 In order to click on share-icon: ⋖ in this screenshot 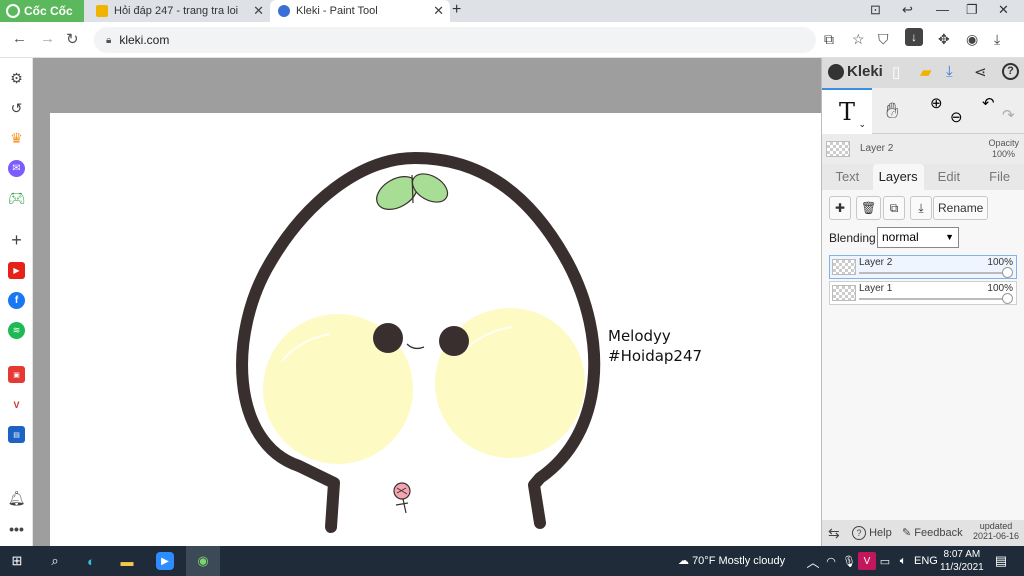, I will do `click(980, 72)`.